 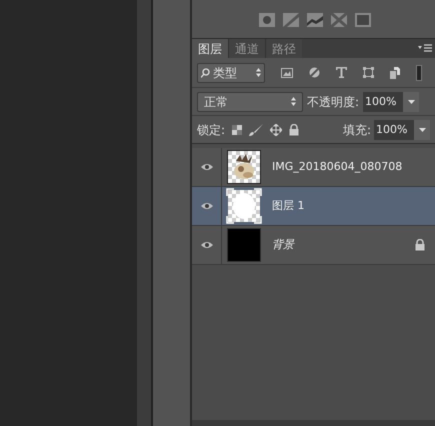 I want to click on lock-label: 锁定:, so click(x=211, y=130).